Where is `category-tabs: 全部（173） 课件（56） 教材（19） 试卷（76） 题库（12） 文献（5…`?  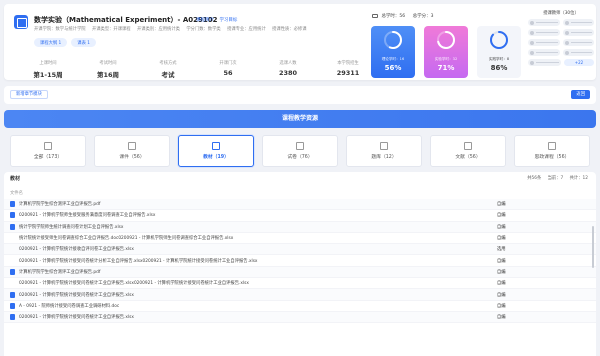 category-tabs: 全部（173） 课件（56） 教材（19） 试卷（76） 题库（12） 文献（5… is located at coordinates (300, 151).